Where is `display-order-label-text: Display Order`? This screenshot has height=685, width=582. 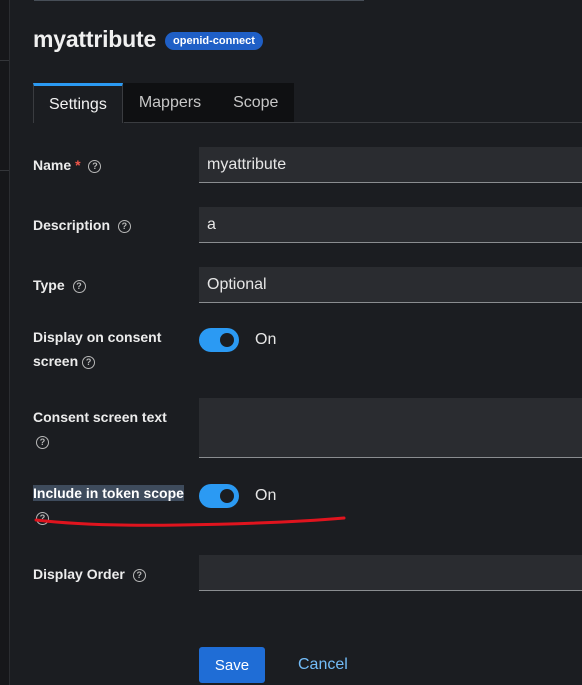
display-order-label-text: Display Order is located at coordinates (79, 574).